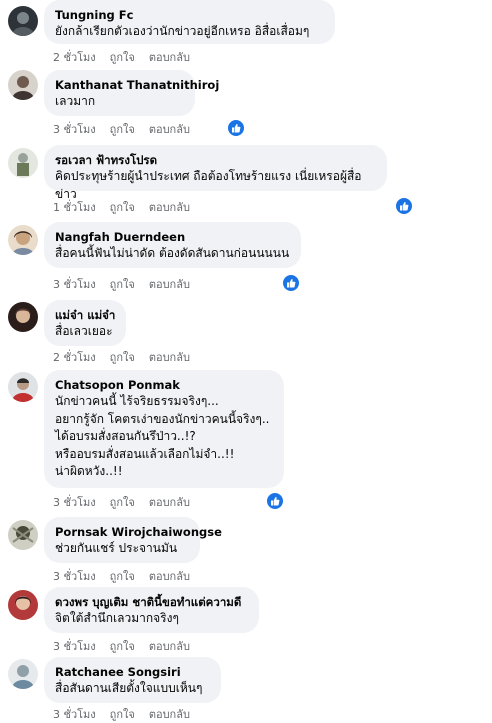 This screenshot has height=723, width=492. I want to click on comment-author: แม่จ๋า แม่จ๋า, so click(85, 315).